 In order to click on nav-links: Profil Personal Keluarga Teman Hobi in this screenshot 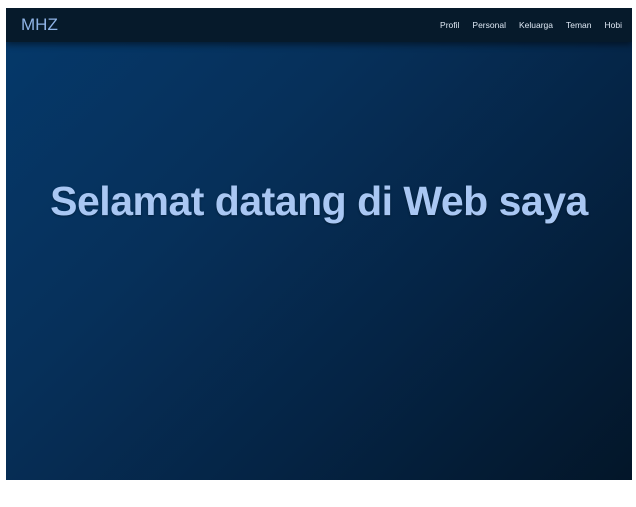, I will do `click(531, 25)`.